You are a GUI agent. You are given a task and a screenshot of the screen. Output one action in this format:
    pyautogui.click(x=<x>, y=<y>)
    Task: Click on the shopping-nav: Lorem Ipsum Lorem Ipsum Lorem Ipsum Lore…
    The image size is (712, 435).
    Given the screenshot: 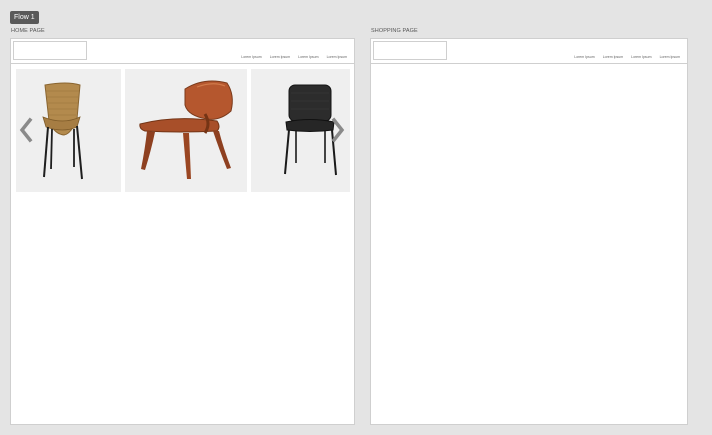 What is the action you would take?
    pyautogui.click(x=627, y=57)
    